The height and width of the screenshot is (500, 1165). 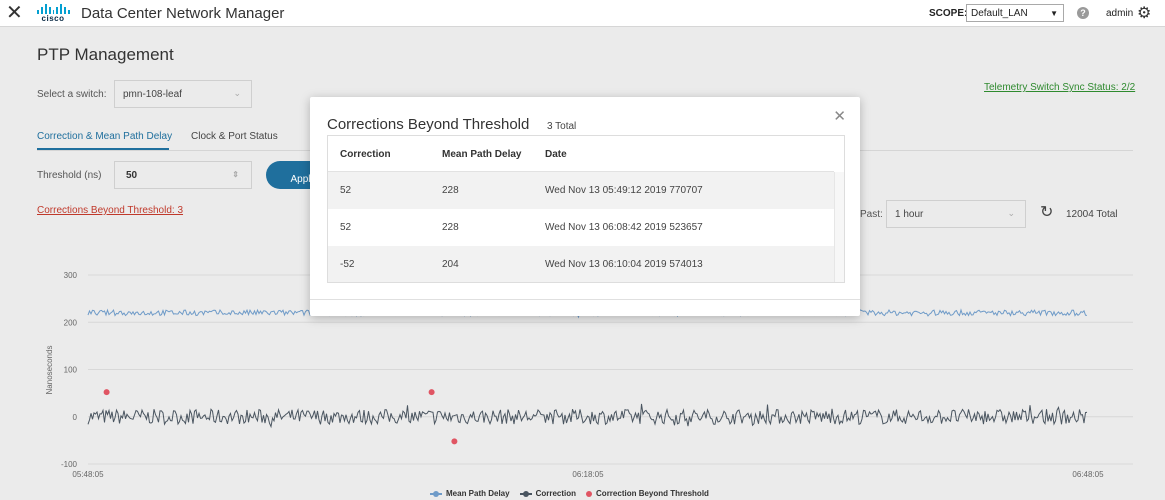 What do you see at coordinates (450, 264) in the screenshot?
I see `cell-mean-path-delay: 204` at bounding box center [450, 264].